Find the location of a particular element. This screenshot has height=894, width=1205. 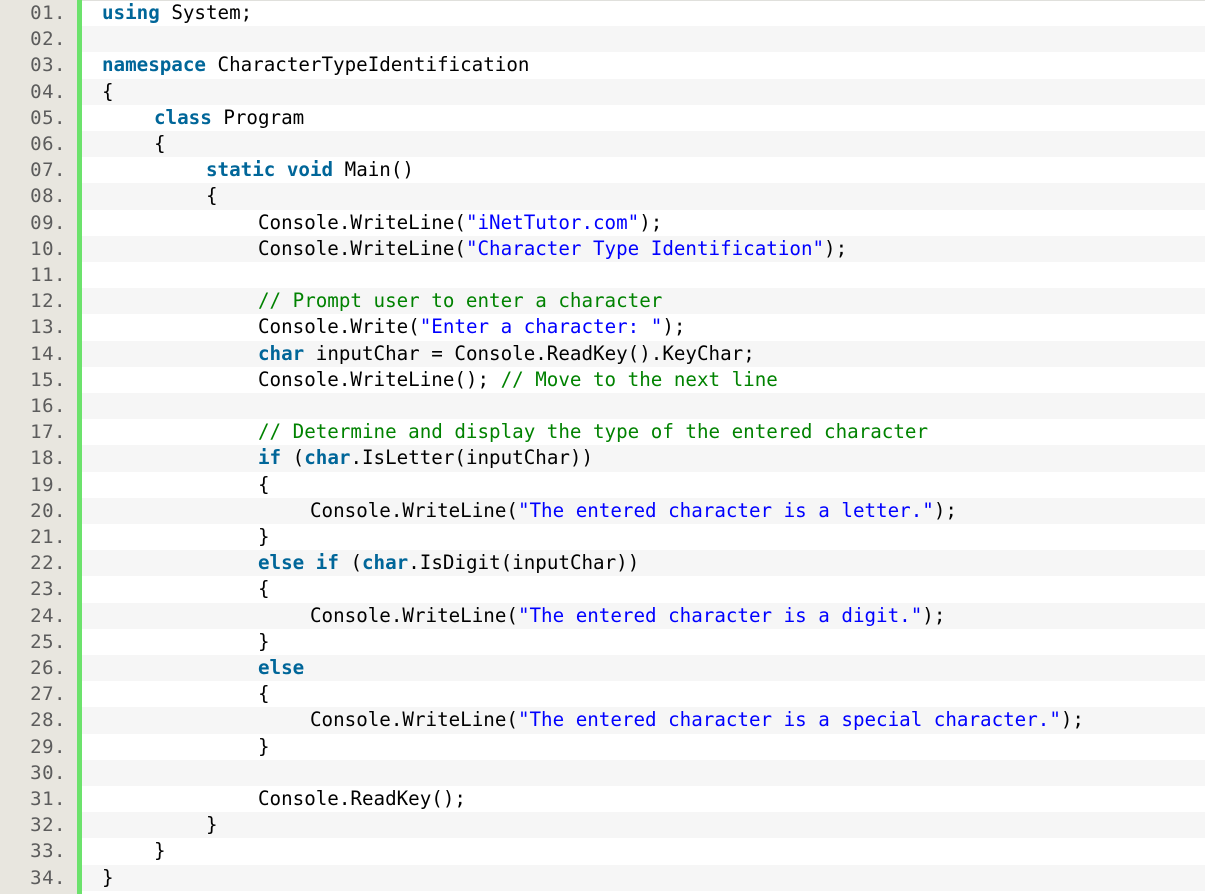

line-number: 25. is located at coordinates (48, 641).